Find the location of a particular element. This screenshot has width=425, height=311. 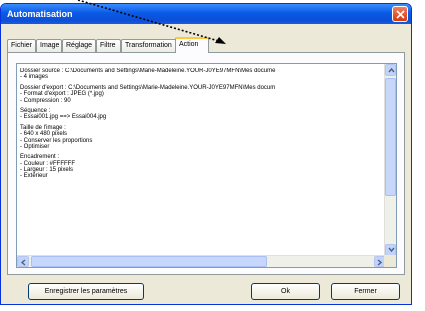

chevron-left-icon is located at coordinates (23, 262).